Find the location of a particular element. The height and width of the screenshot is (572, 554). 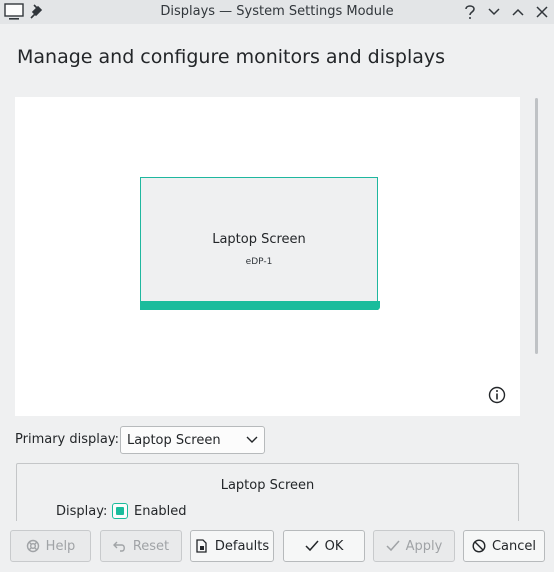

primary-display-value: Laptop Screen is located at coordinates (174, 440).